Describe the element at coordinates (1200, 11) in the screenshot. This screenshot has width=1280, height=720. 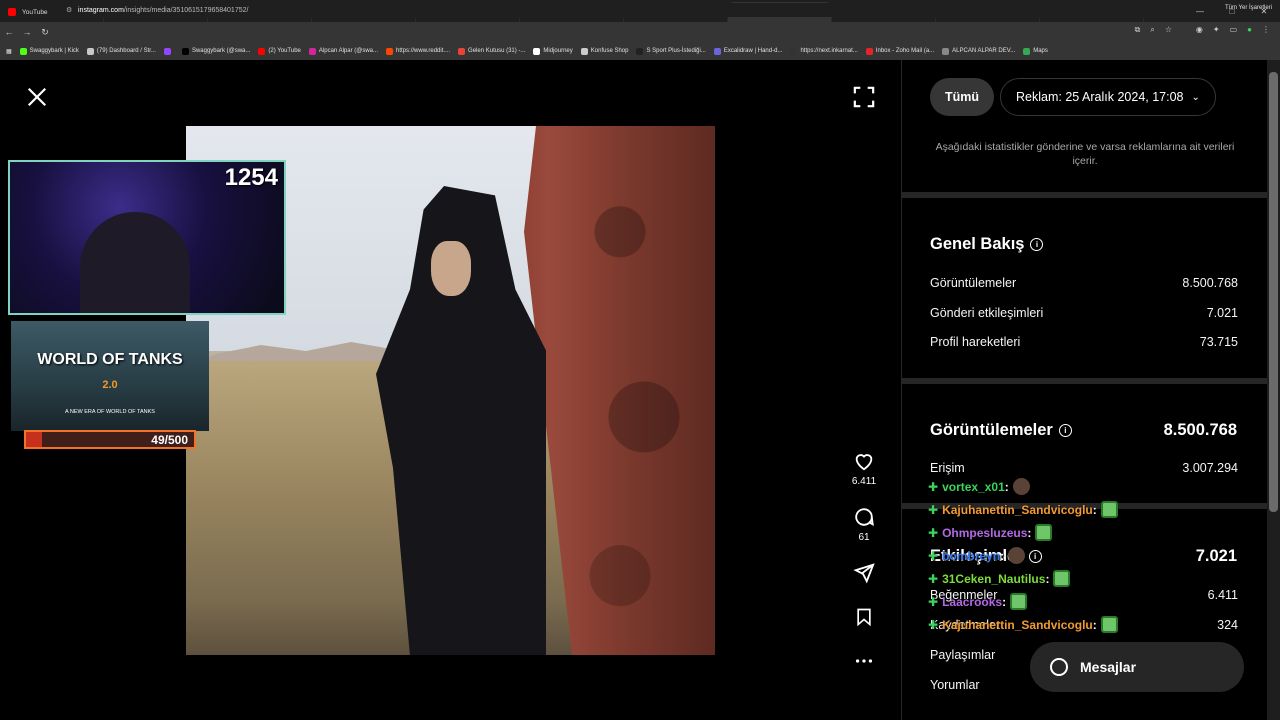
I see `minimize-icon: —` at that location.